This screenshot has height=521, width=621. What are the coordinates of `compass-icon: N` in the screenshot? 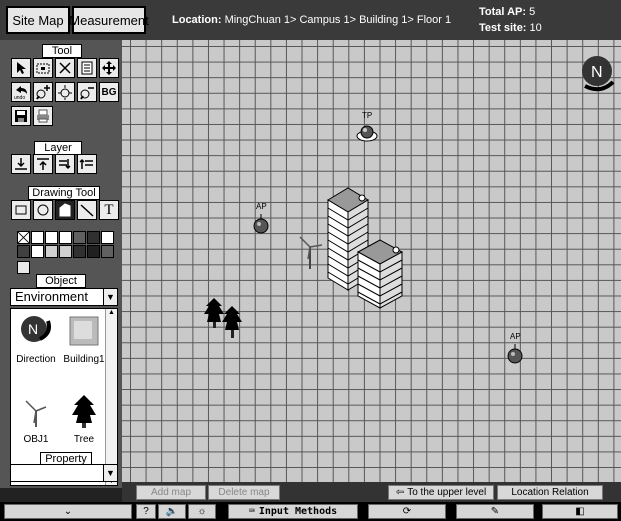 It's located at (597, 74).